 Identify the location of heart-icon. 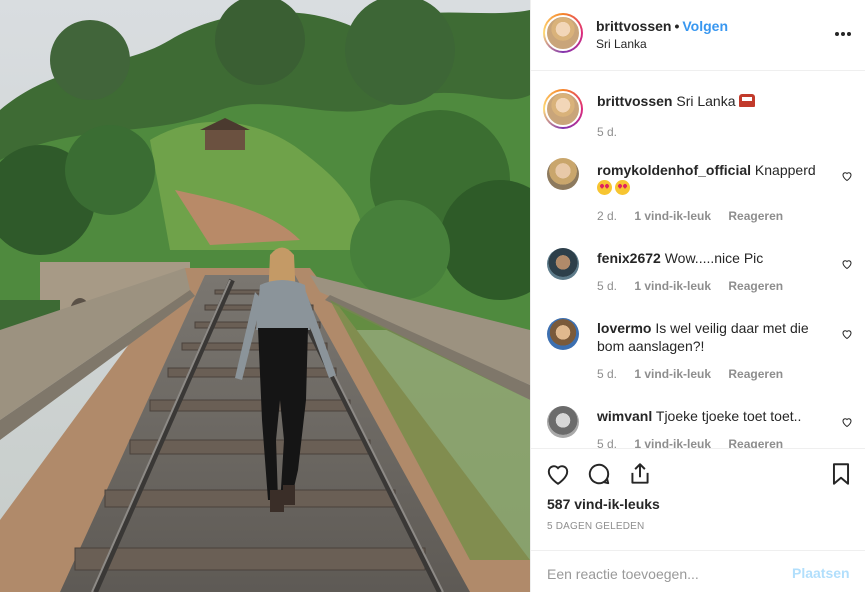
(558, 474).